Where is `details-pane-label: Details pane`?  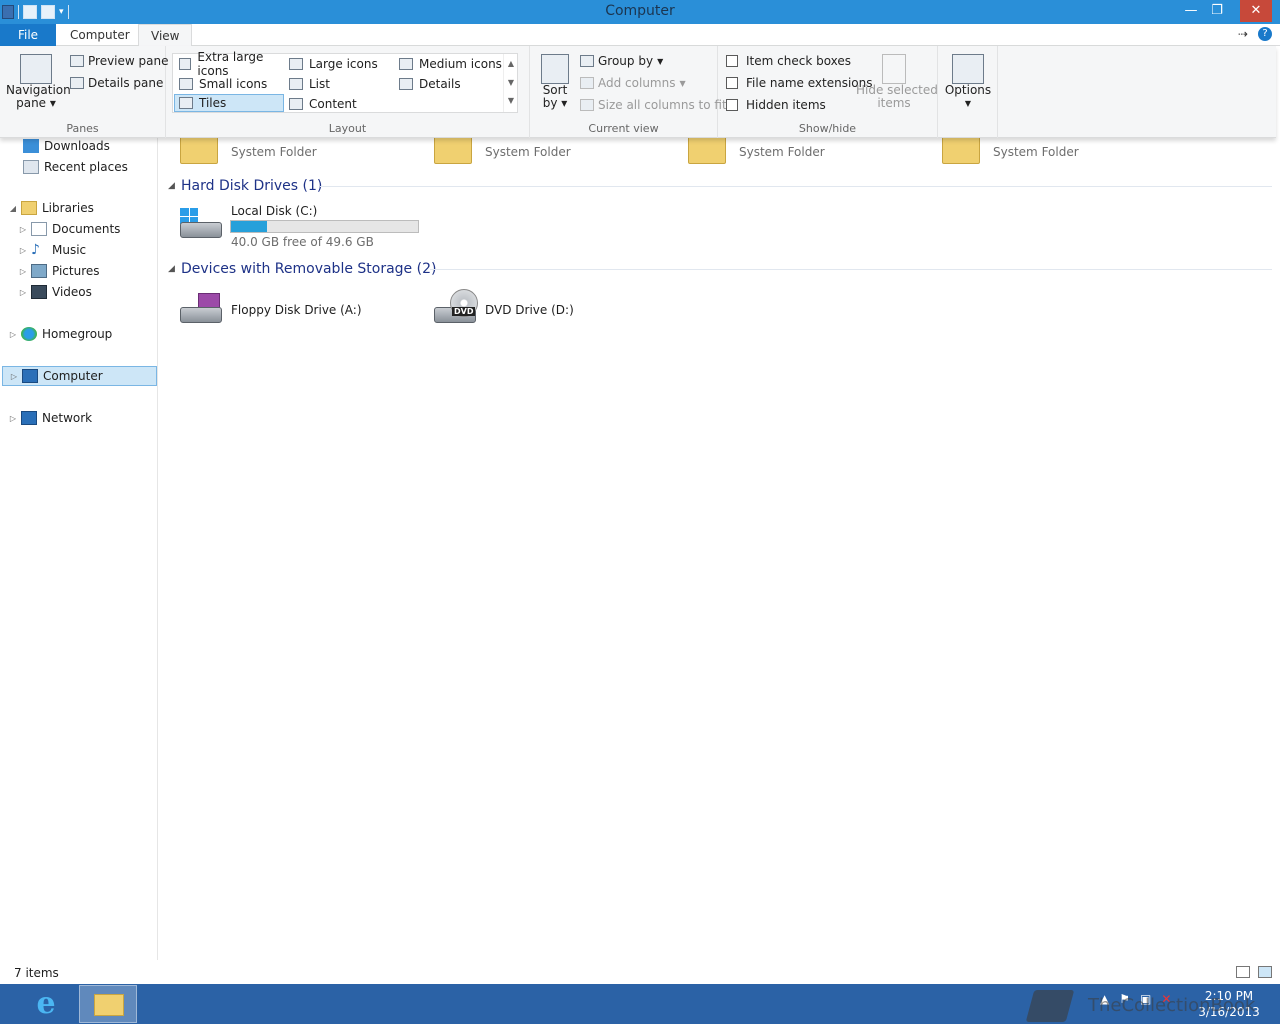 details-pane-label: Details pane is located at coordinates (126, 83).